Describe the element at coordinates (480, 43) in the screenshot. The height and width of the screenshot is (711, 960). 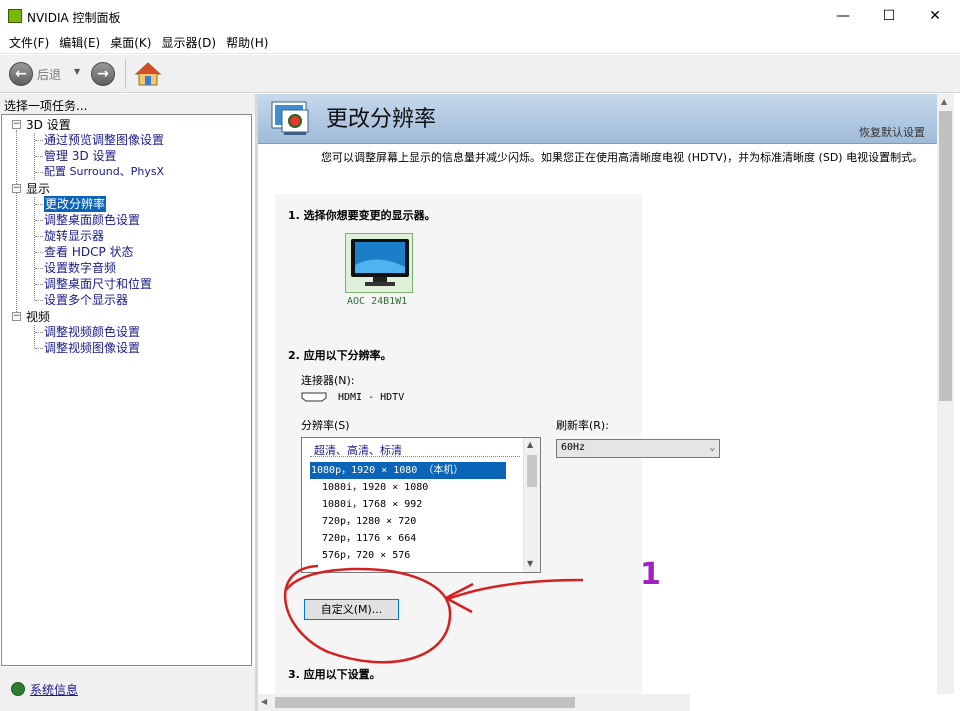
I see `menu-bar: 文件(F) 编辑(E) 桌面(K) 显示器(D) 帮助(H)` at that location.